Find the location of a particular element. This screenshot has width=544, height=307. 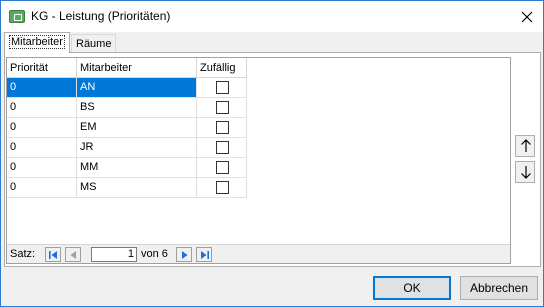

table-row: 0 BS is located at coordinates (127, 108).